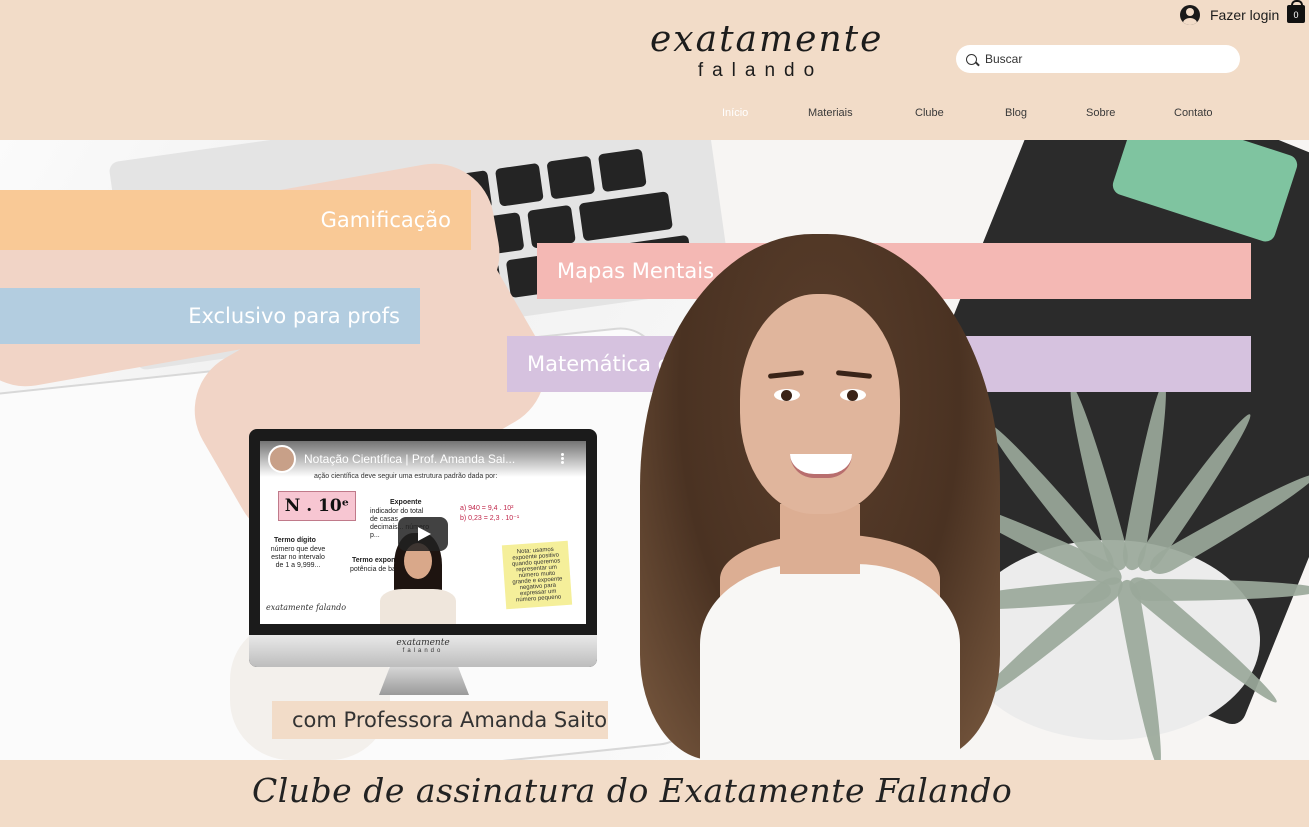 The width and height of the screenshot is (1309, 827). I want to click on monitor-chin: exatamente falando, so click(423, 651).